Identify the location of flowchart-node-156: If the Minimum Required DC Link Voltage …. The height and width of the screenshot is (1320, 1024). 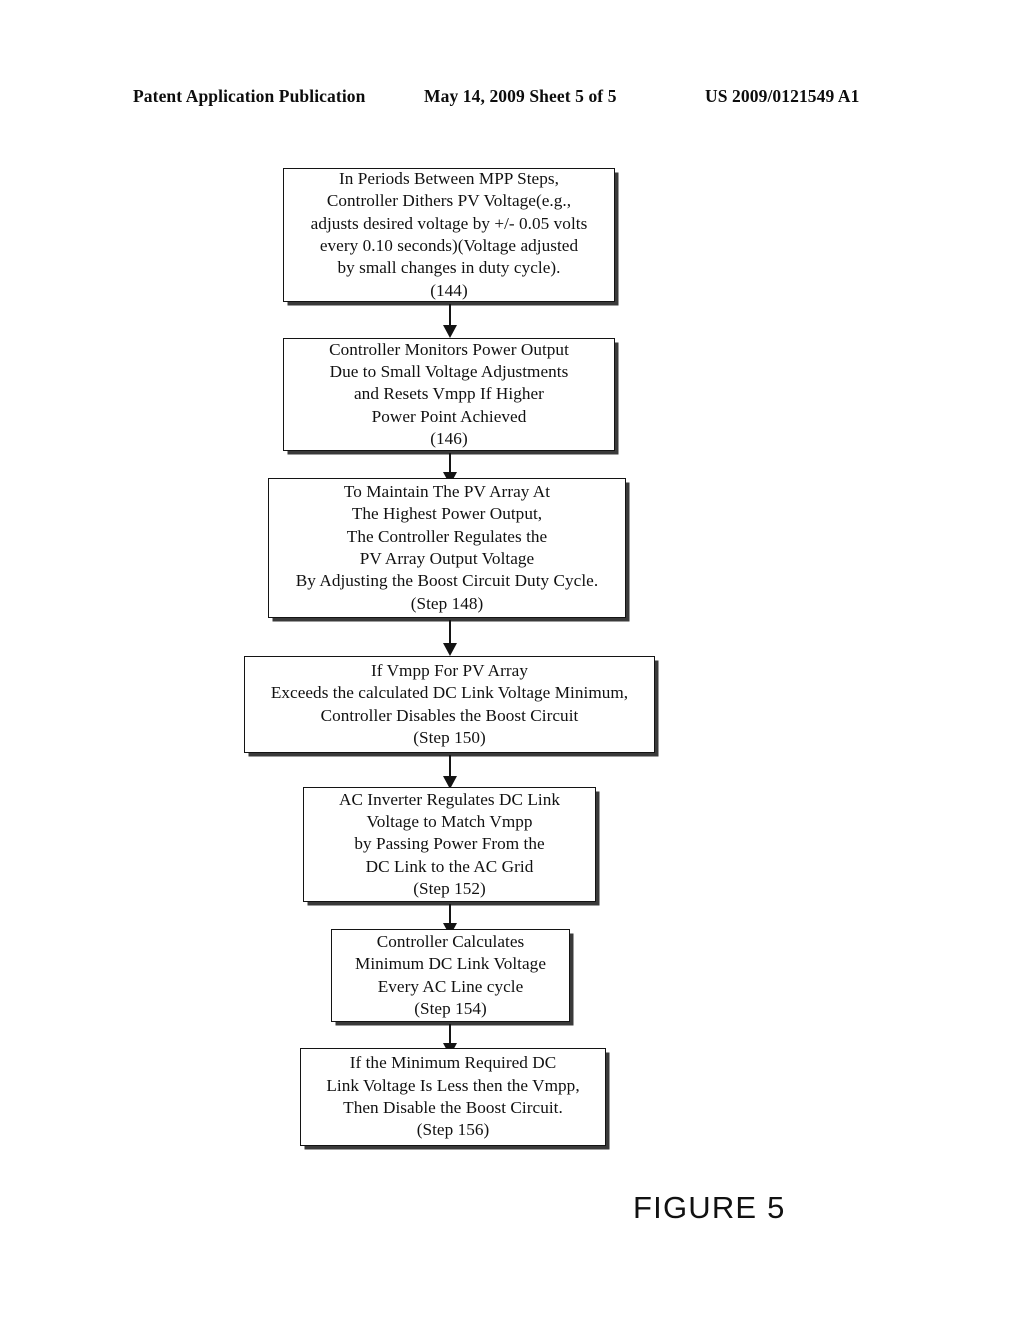
(453, 1097).